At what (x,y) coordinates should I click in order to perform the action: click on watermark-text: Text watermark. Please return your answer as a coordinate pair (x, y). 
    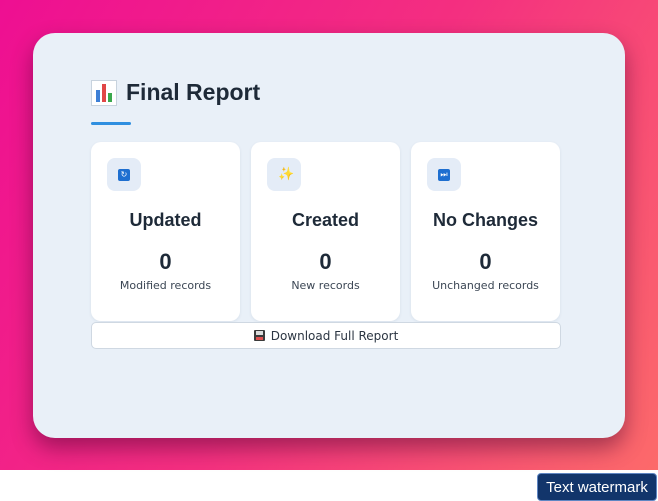
    Looking at the image, I should click on (597, 487).